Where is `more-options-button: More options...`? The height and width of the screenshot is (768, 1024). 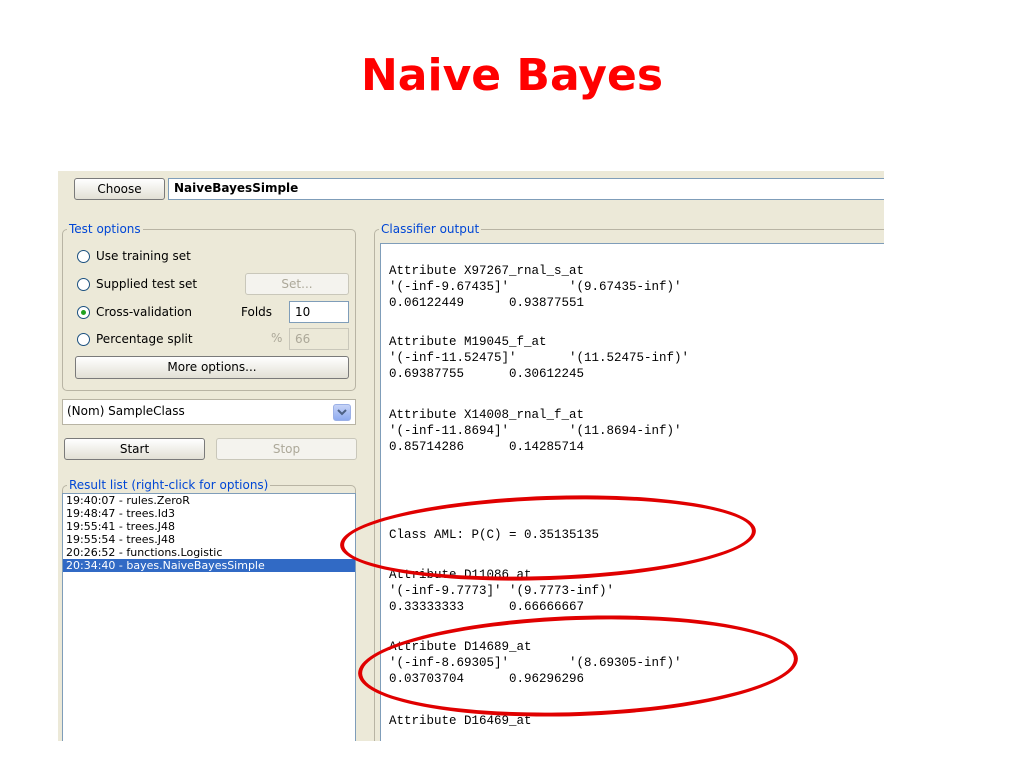 more-options-button: More options... is located at coordinates (212, 367).